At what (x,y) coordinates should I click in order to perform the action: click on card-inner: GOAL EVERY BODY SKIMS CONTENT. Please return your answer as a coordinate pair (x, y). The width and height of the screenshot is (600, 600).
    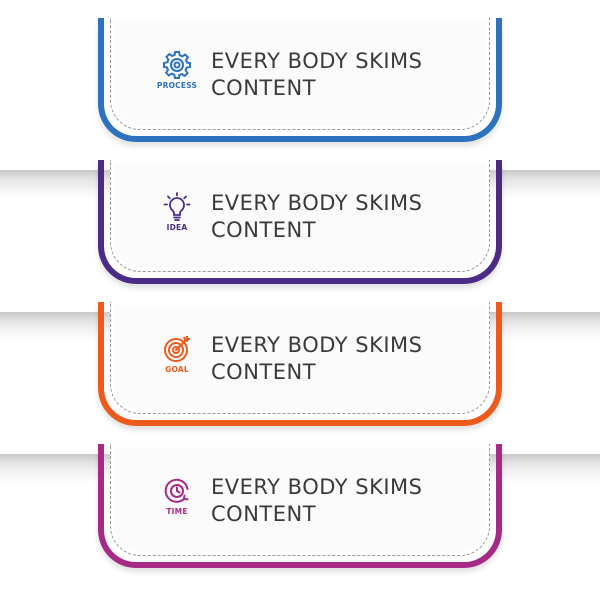
    Looking at the image, I should click on (300, 358).